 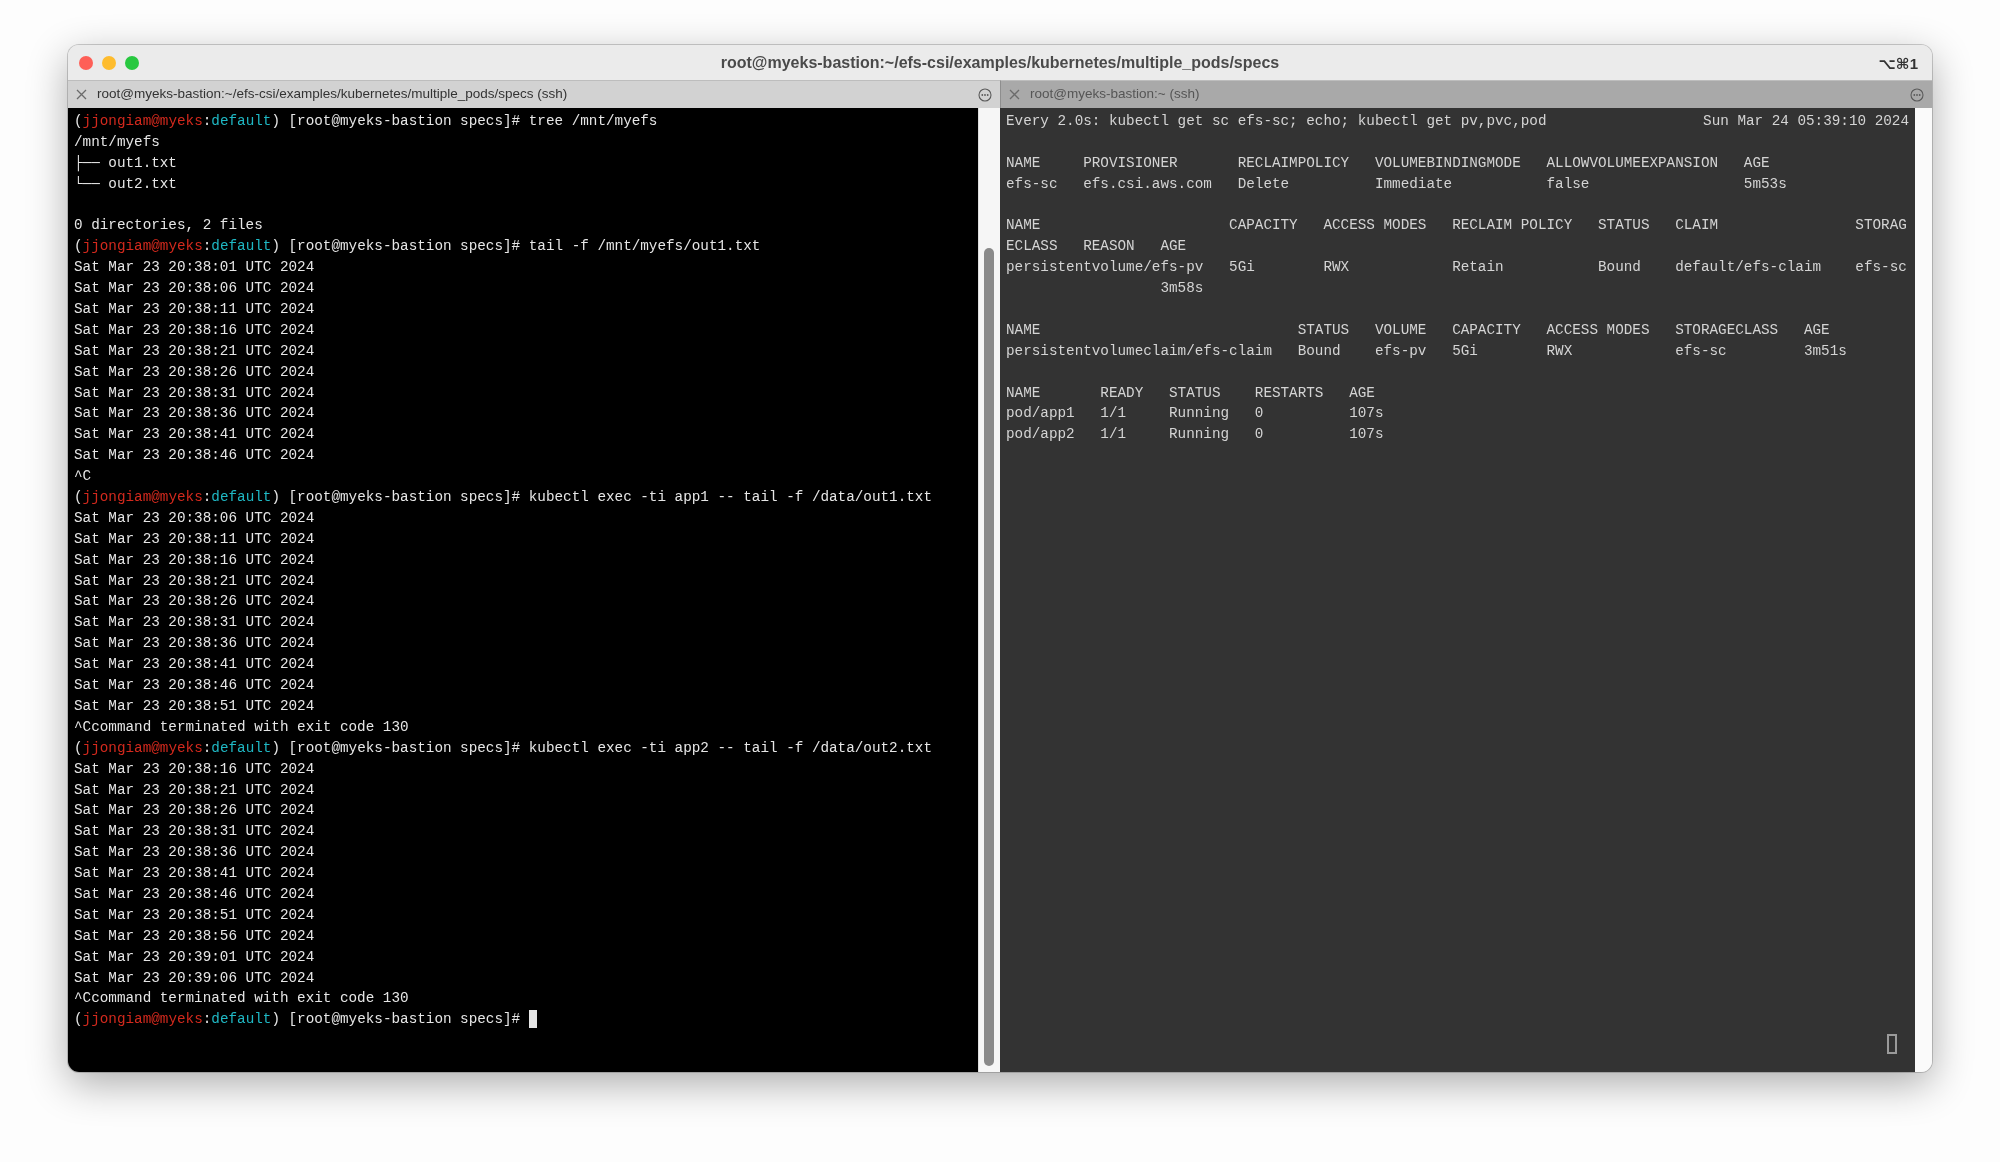 I want to click on prompt-line: (jjongiam@myeks:default) [root@myeks-bastion specs]#, so click(x=298, y=1020).